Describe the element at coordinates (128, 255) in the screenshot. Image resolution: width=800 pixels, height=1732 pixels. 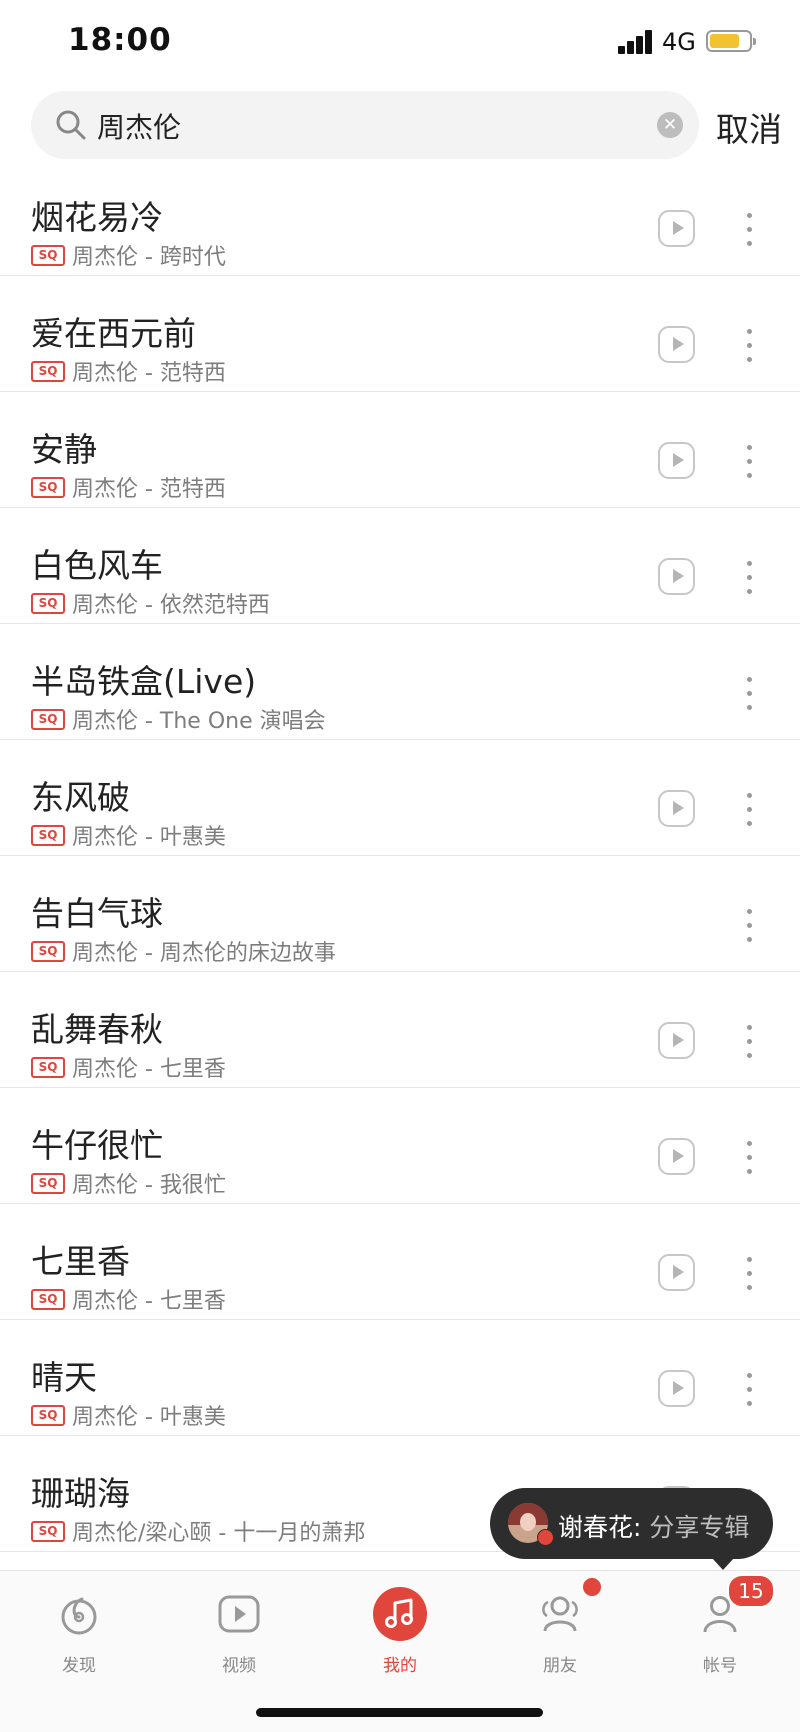
I see `song-subtitle: SQ 周杰伦 - 跨时代` at that location.